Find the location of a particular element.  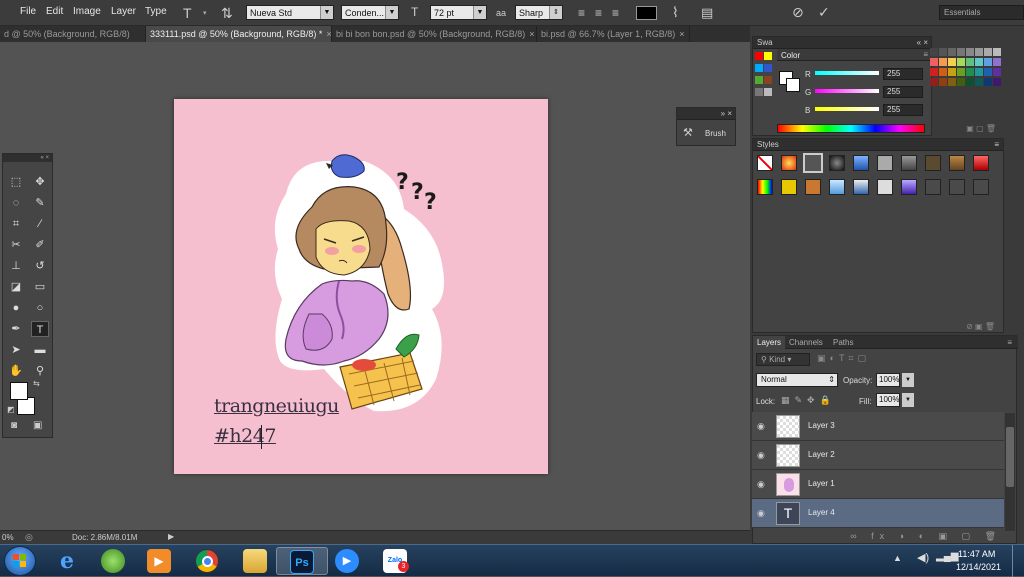

chevron-down-icon: ▼ is located at coordinates (908, 380).